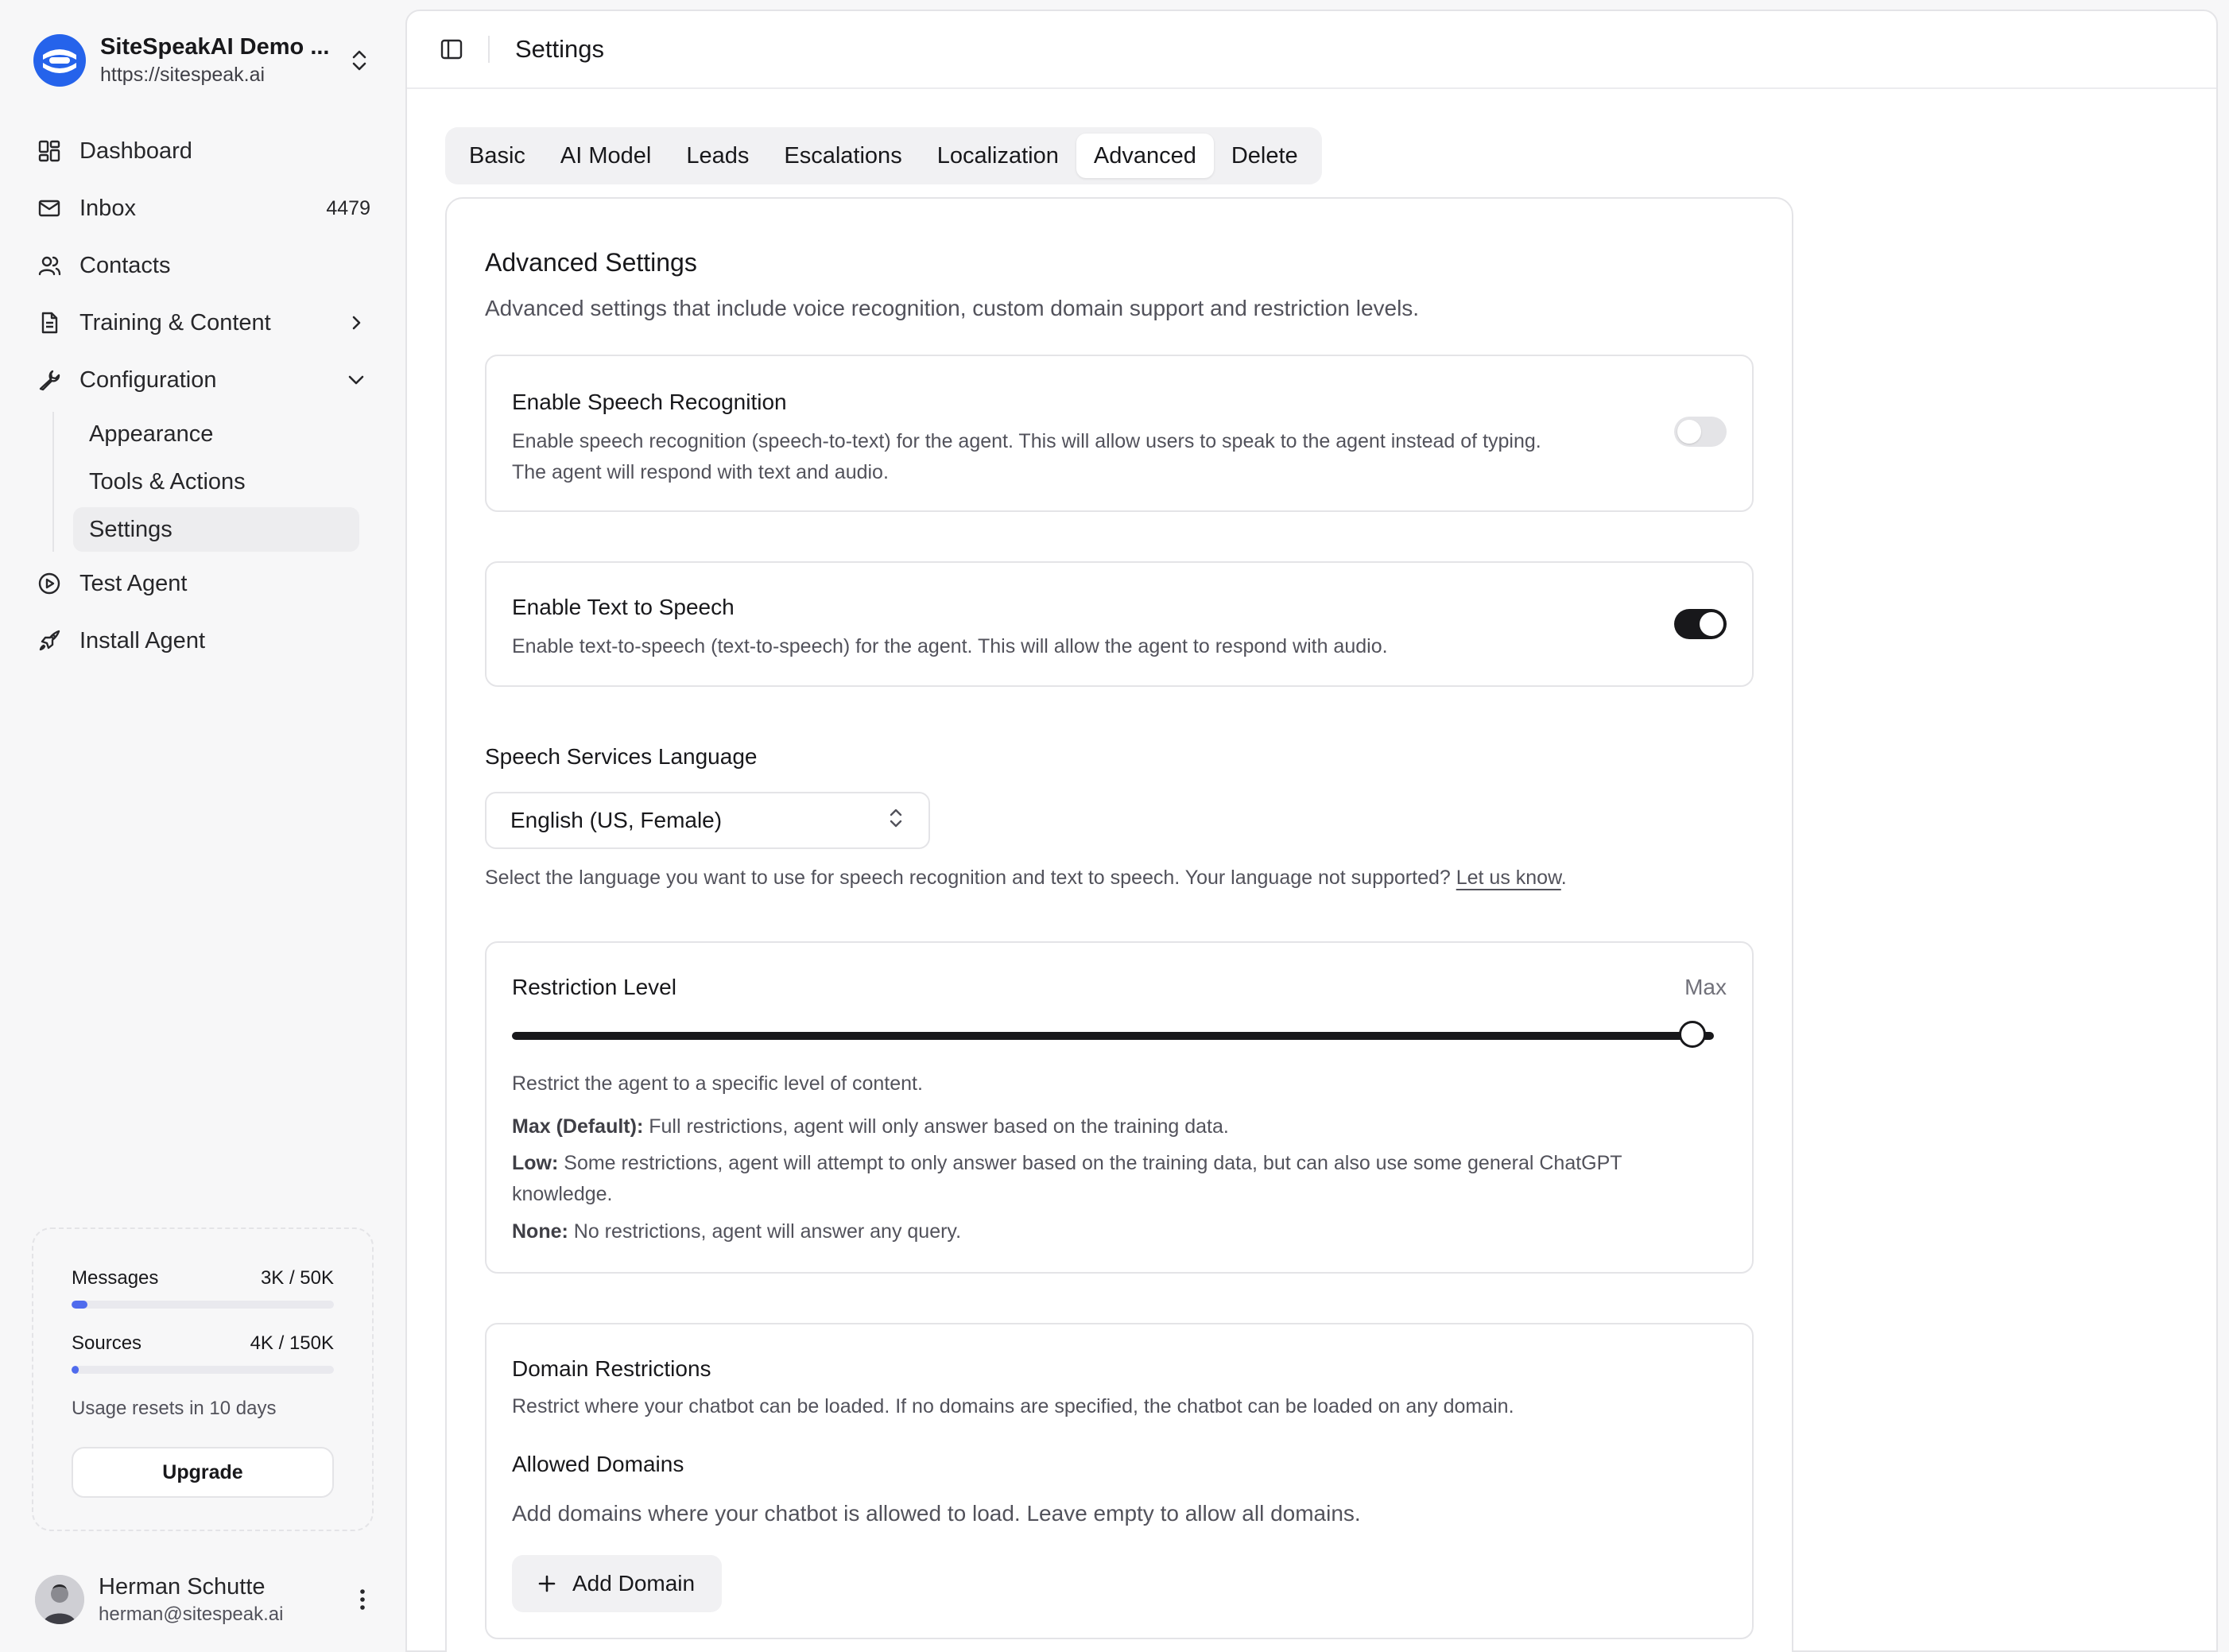 The width and height of the screenshot is (2229, 1652). I want to click on page-title: Settings, so click(560, 49).